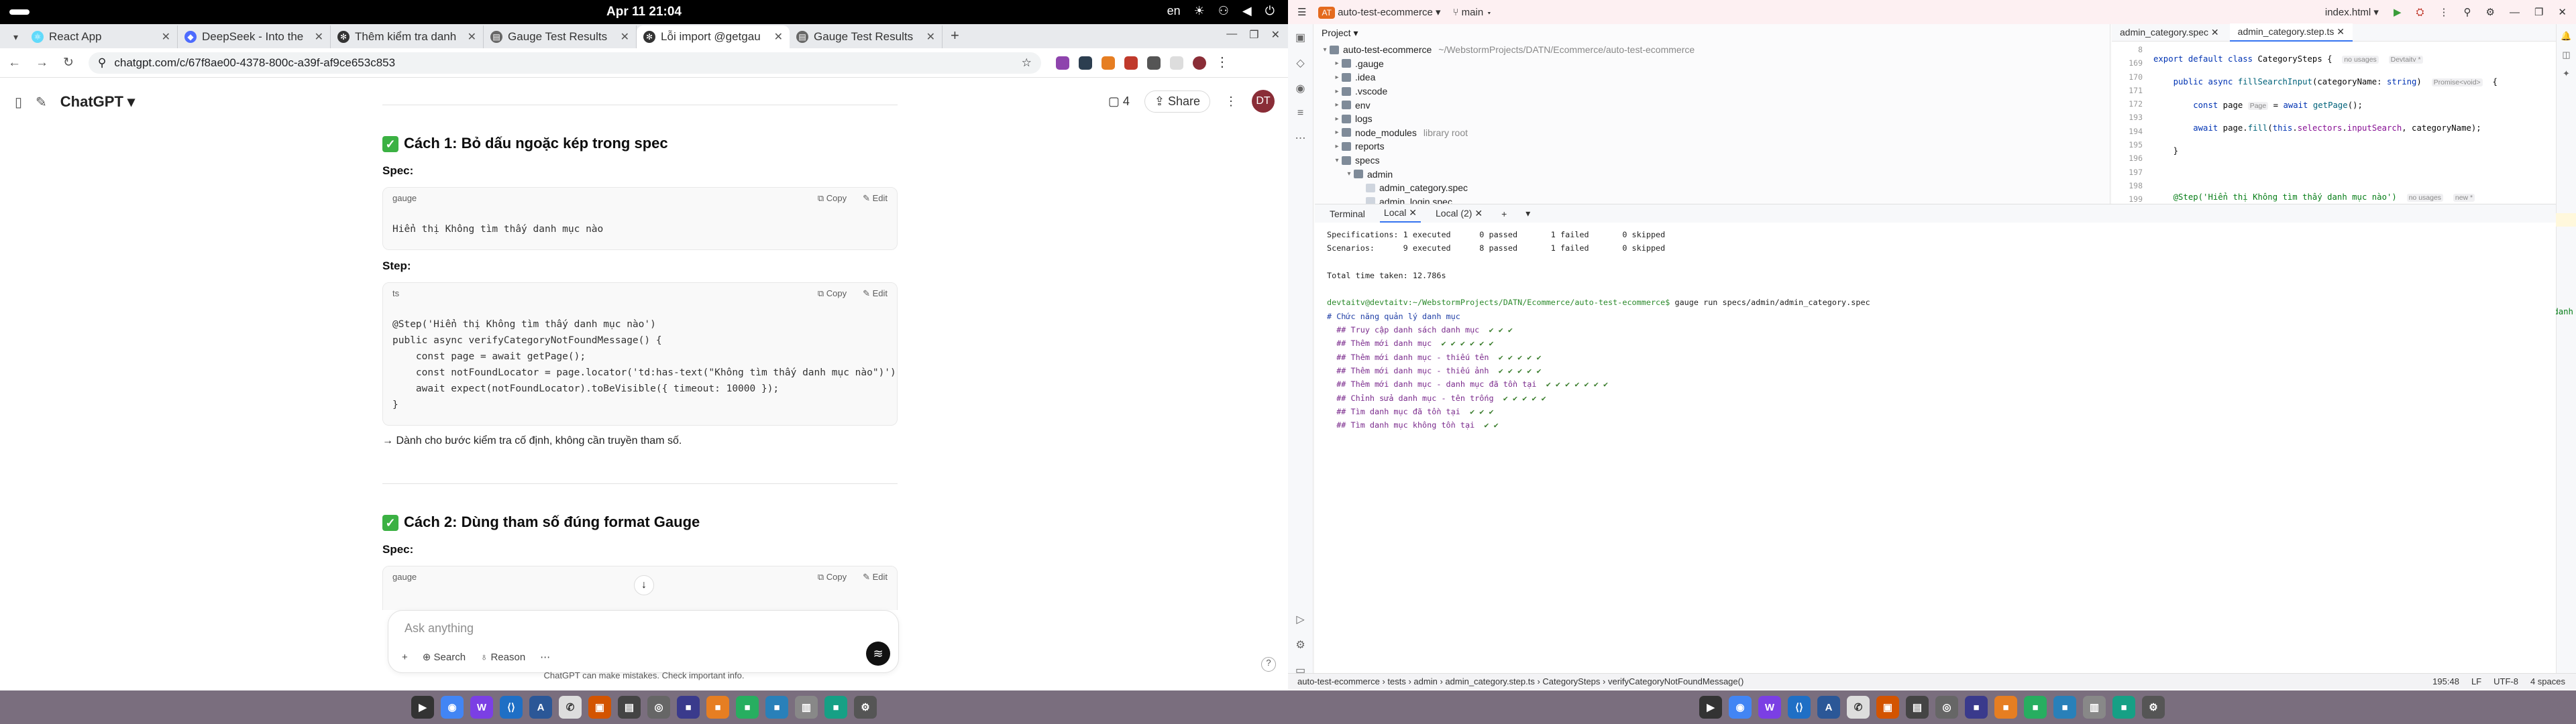  I want to click on conversation-count: ▢ 4, so click(1119, 102).